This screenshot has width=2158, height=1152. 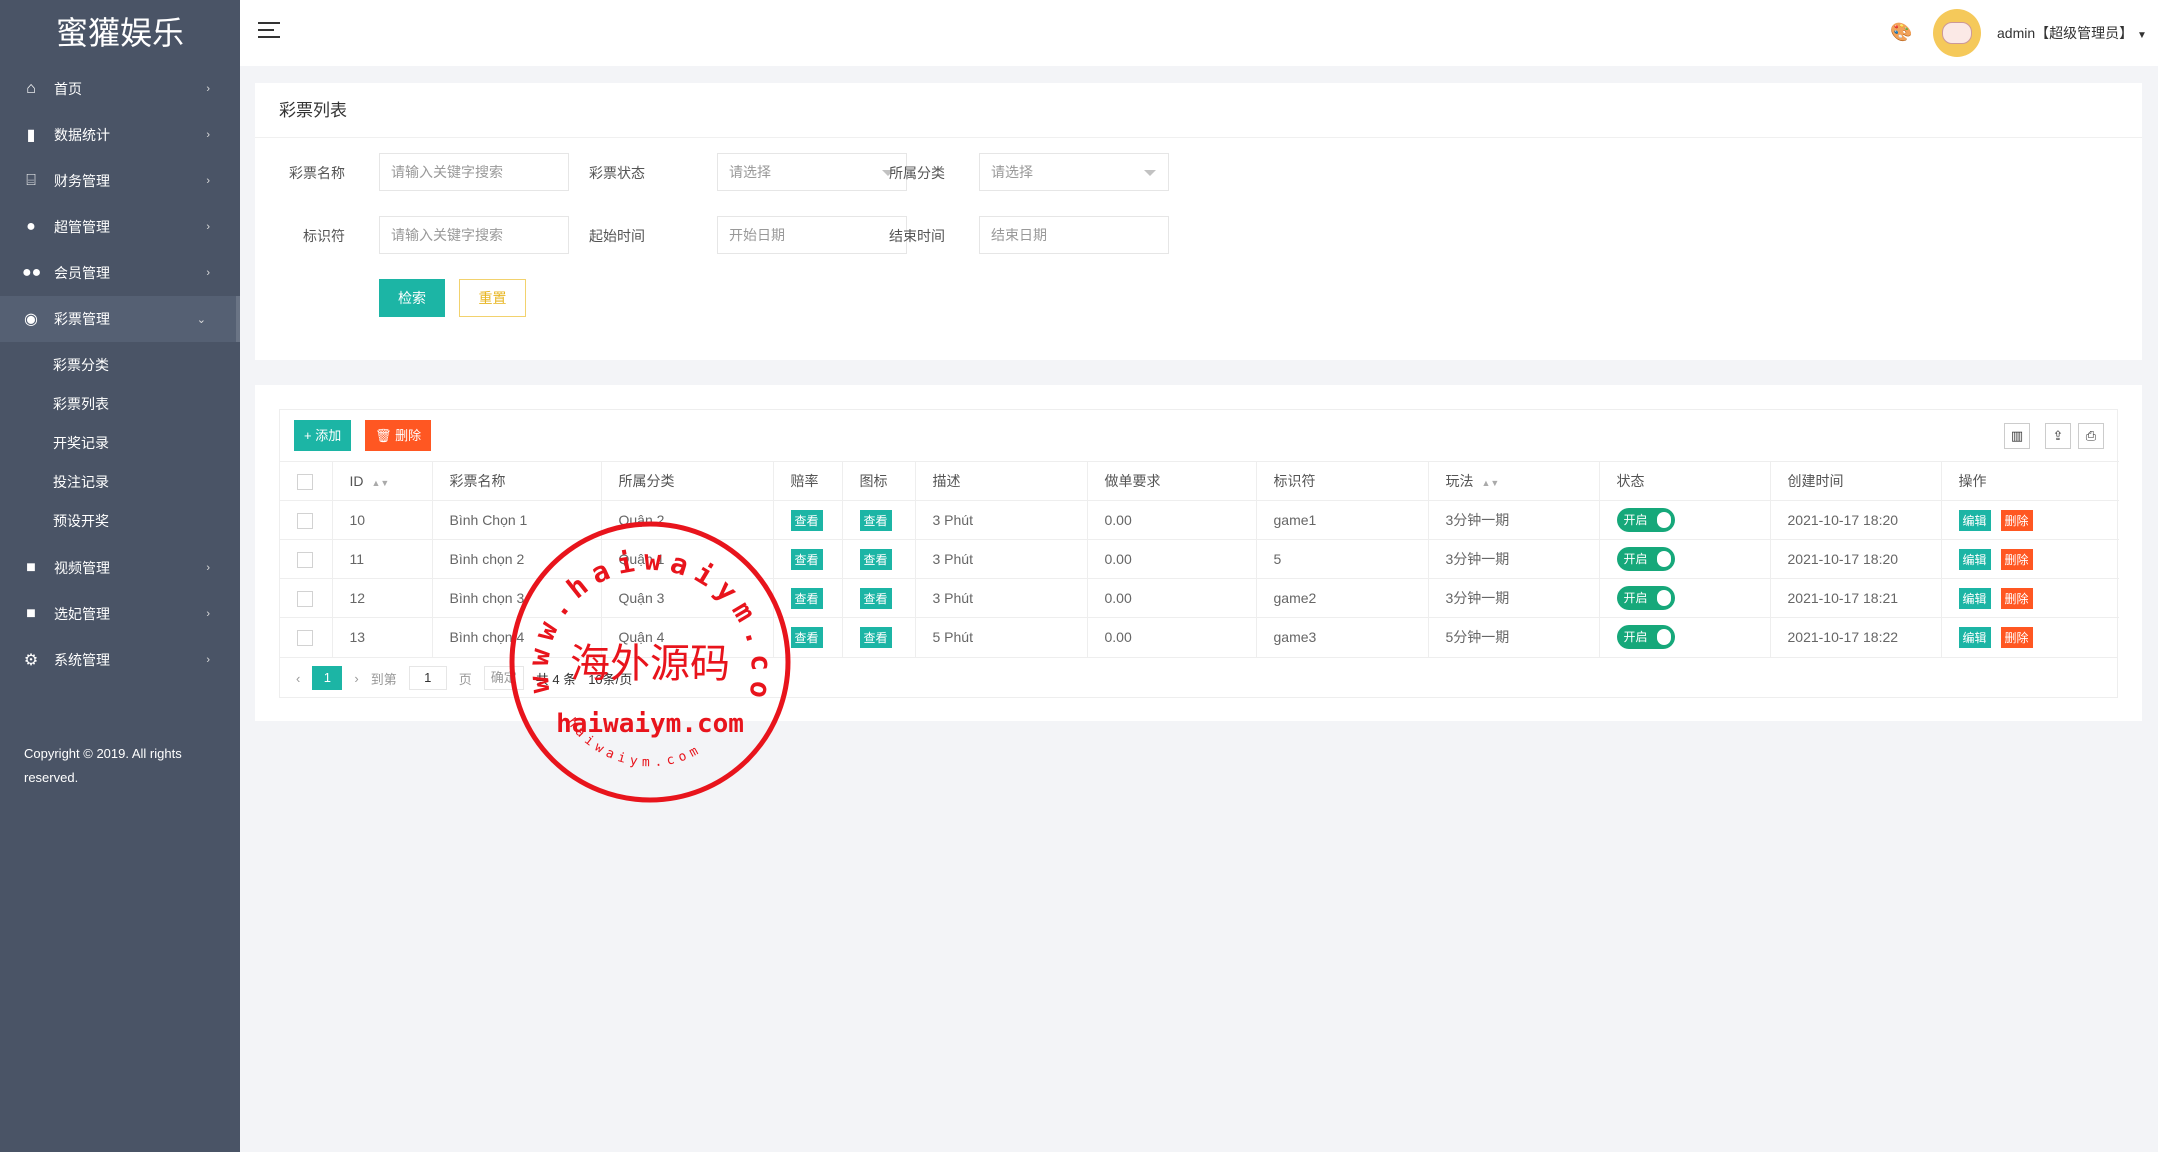 What do you see at coordinates (383, 679) in the screenshot?
I see `goto-label: 到第` at bounding box center [383, 679].